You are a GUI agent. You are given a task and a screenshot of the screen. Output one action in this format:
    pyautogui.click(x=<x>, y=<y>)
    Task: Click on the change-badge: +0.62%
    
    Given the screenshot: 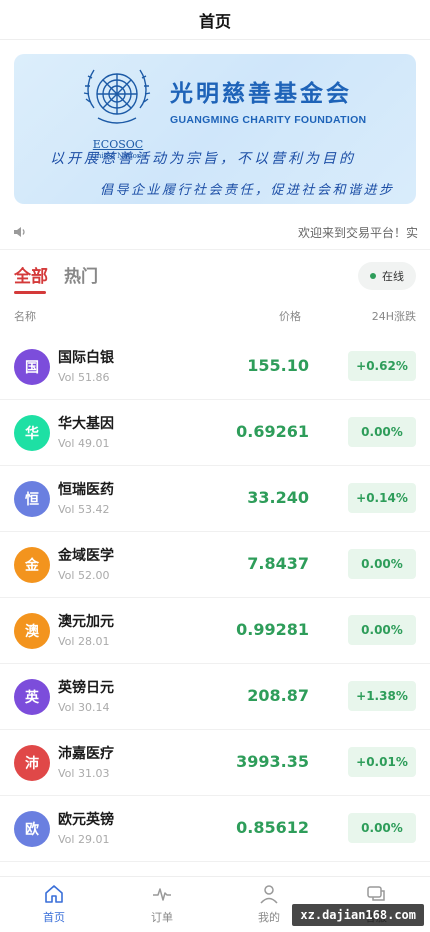 What is the action you would take?
    pyautogui.click(x=382, y=366)
    